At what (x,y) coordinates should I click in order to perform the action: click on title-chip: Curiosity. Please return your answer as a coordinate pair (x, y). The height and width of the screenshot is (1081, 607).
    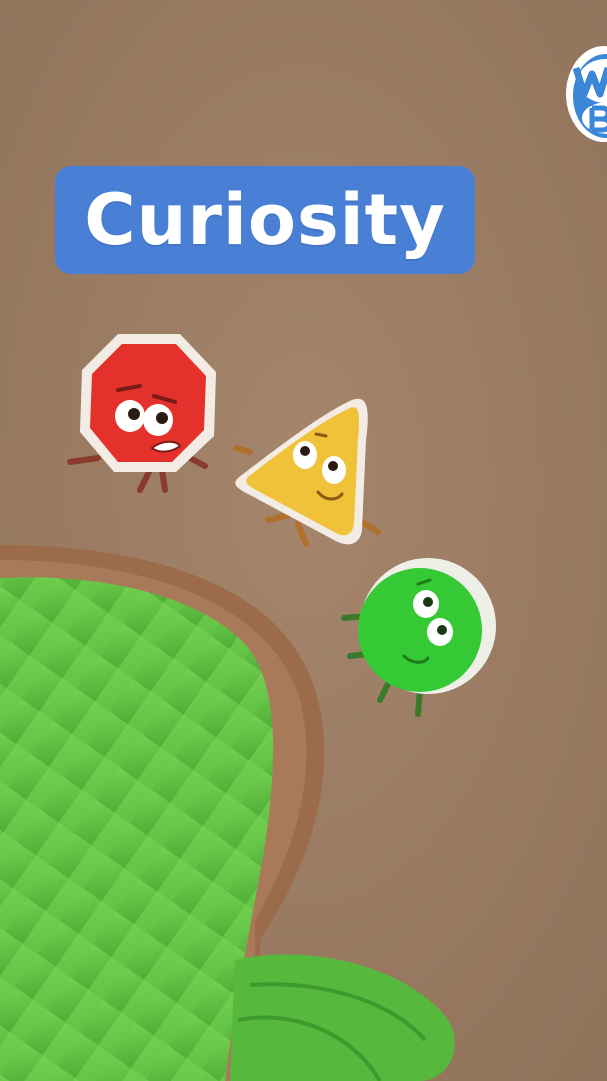
    Looking at the image, I should click on (265, 220).